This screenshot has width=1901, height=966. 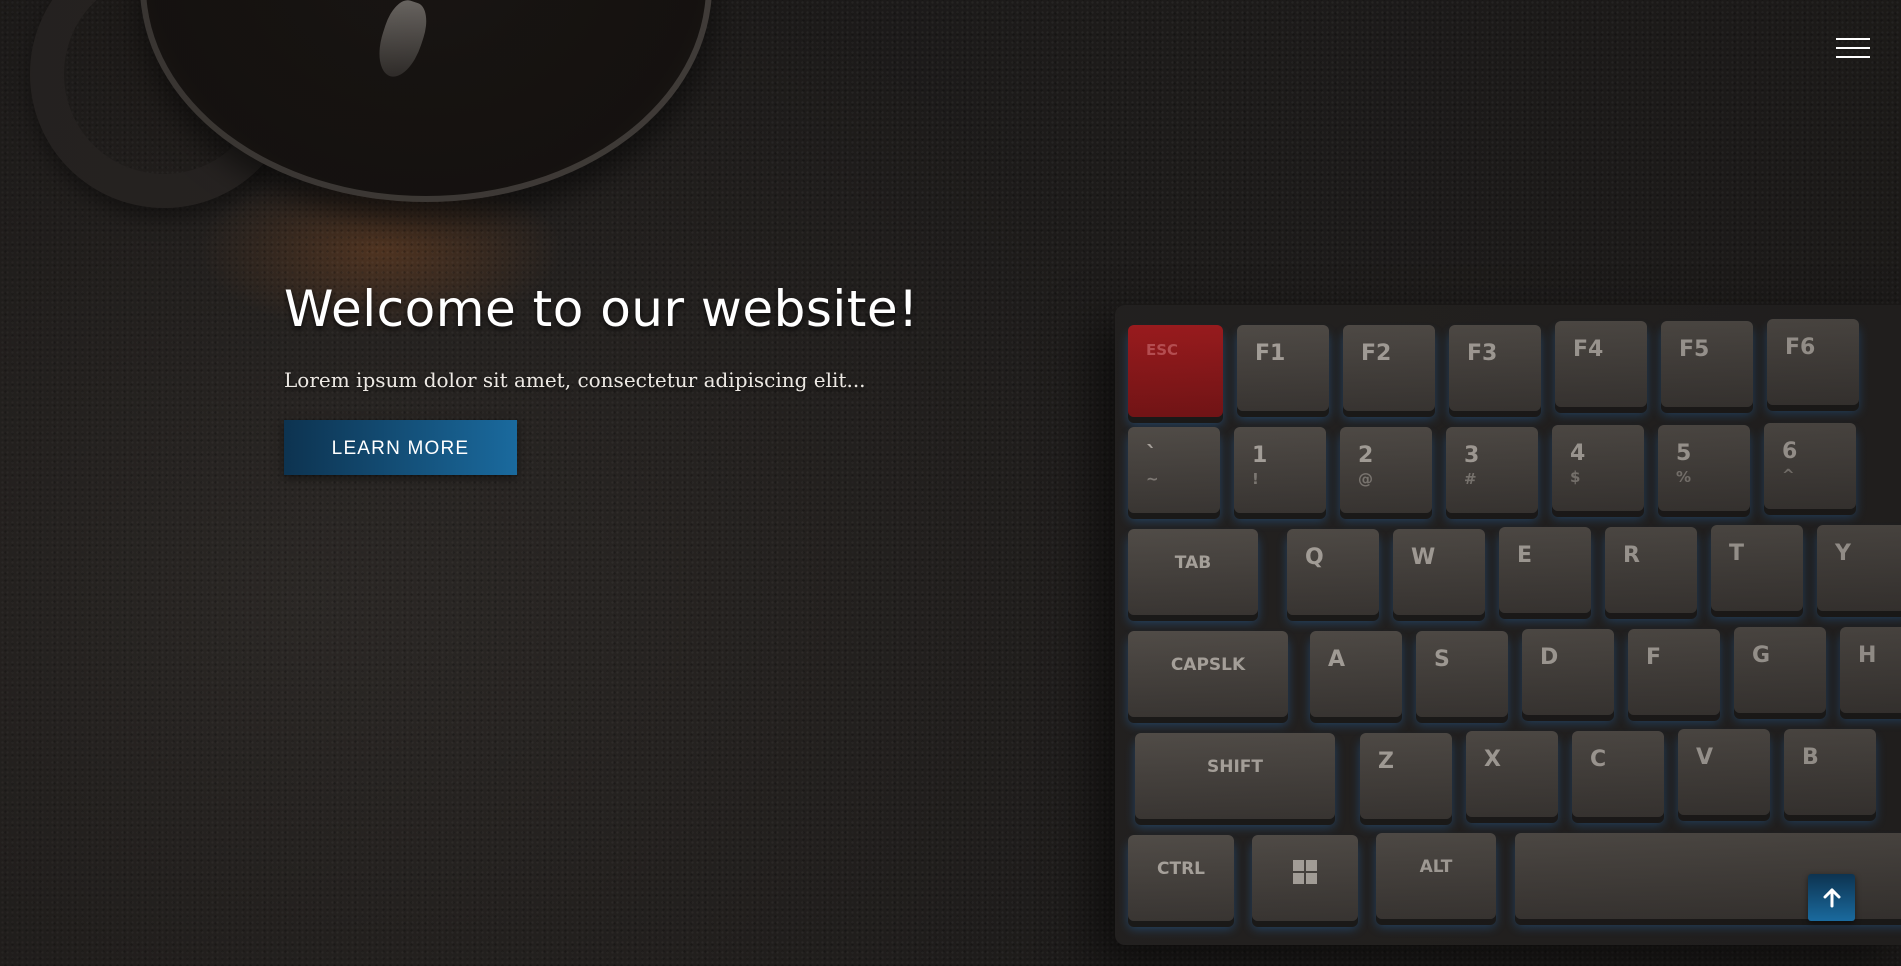 I want to click on arrow-up-icon, so click(x=1831, y=897).